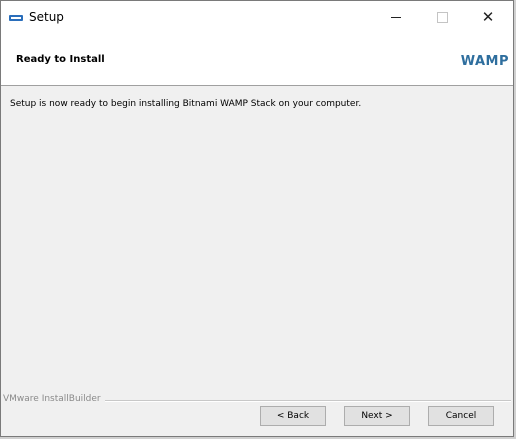  What do you see at coordinates (257, 19) in the screenshot?
I see `title-bar: Setup ✕` at bounding box center [257, 19].